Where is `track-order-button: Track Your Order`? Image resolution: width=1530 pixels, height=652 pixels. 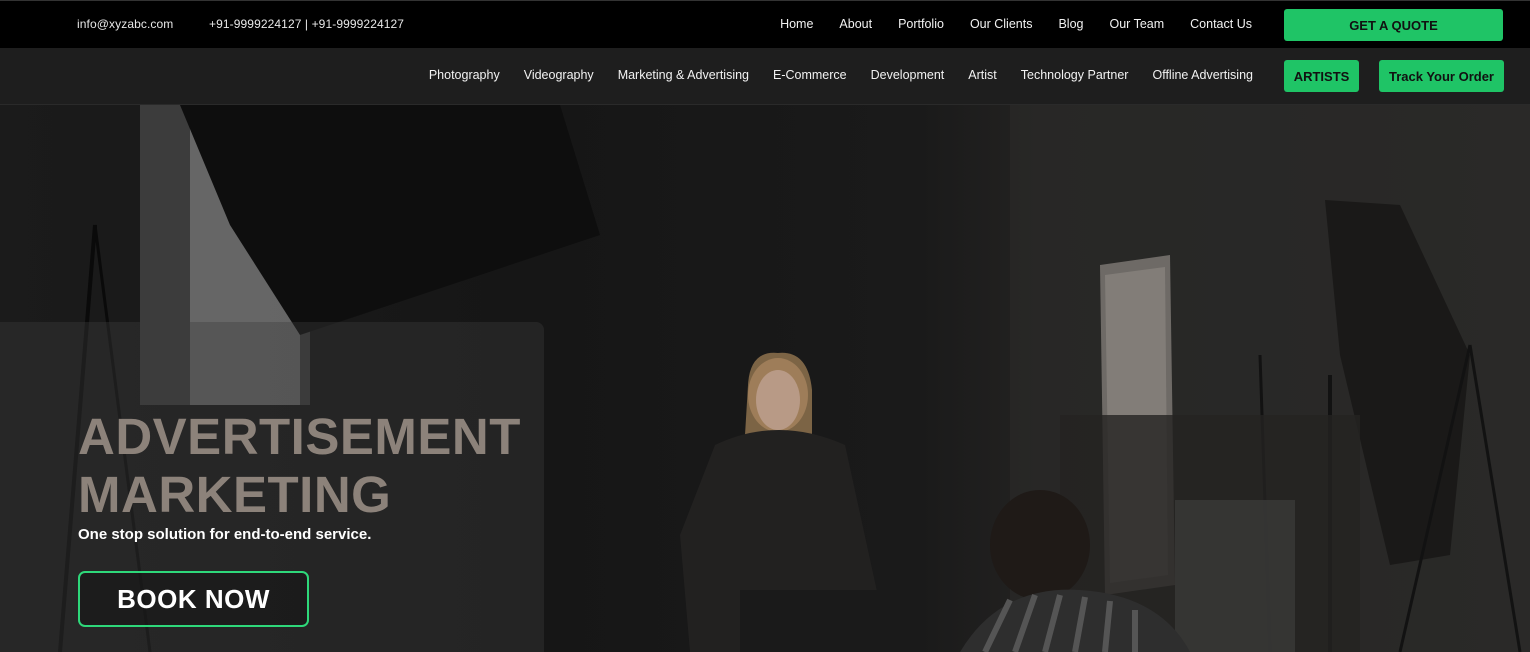 track-order-button: Track Your Order is located at coordinates (1441, 76).